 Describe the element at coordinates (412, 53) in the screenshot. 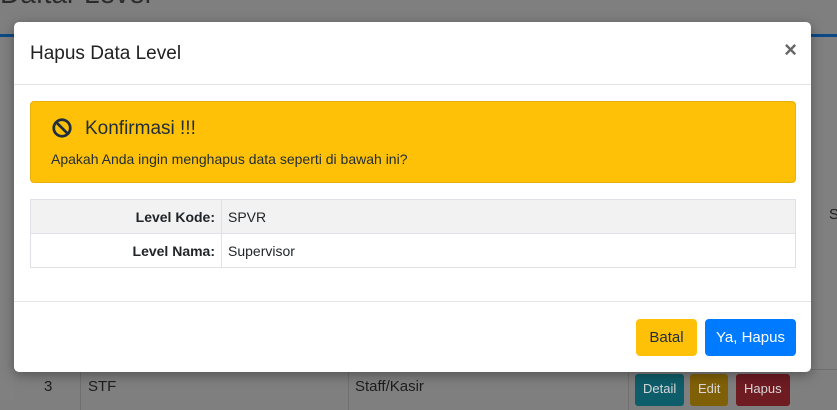

I see `modal-header: Hapus Data Level ×` at that location.